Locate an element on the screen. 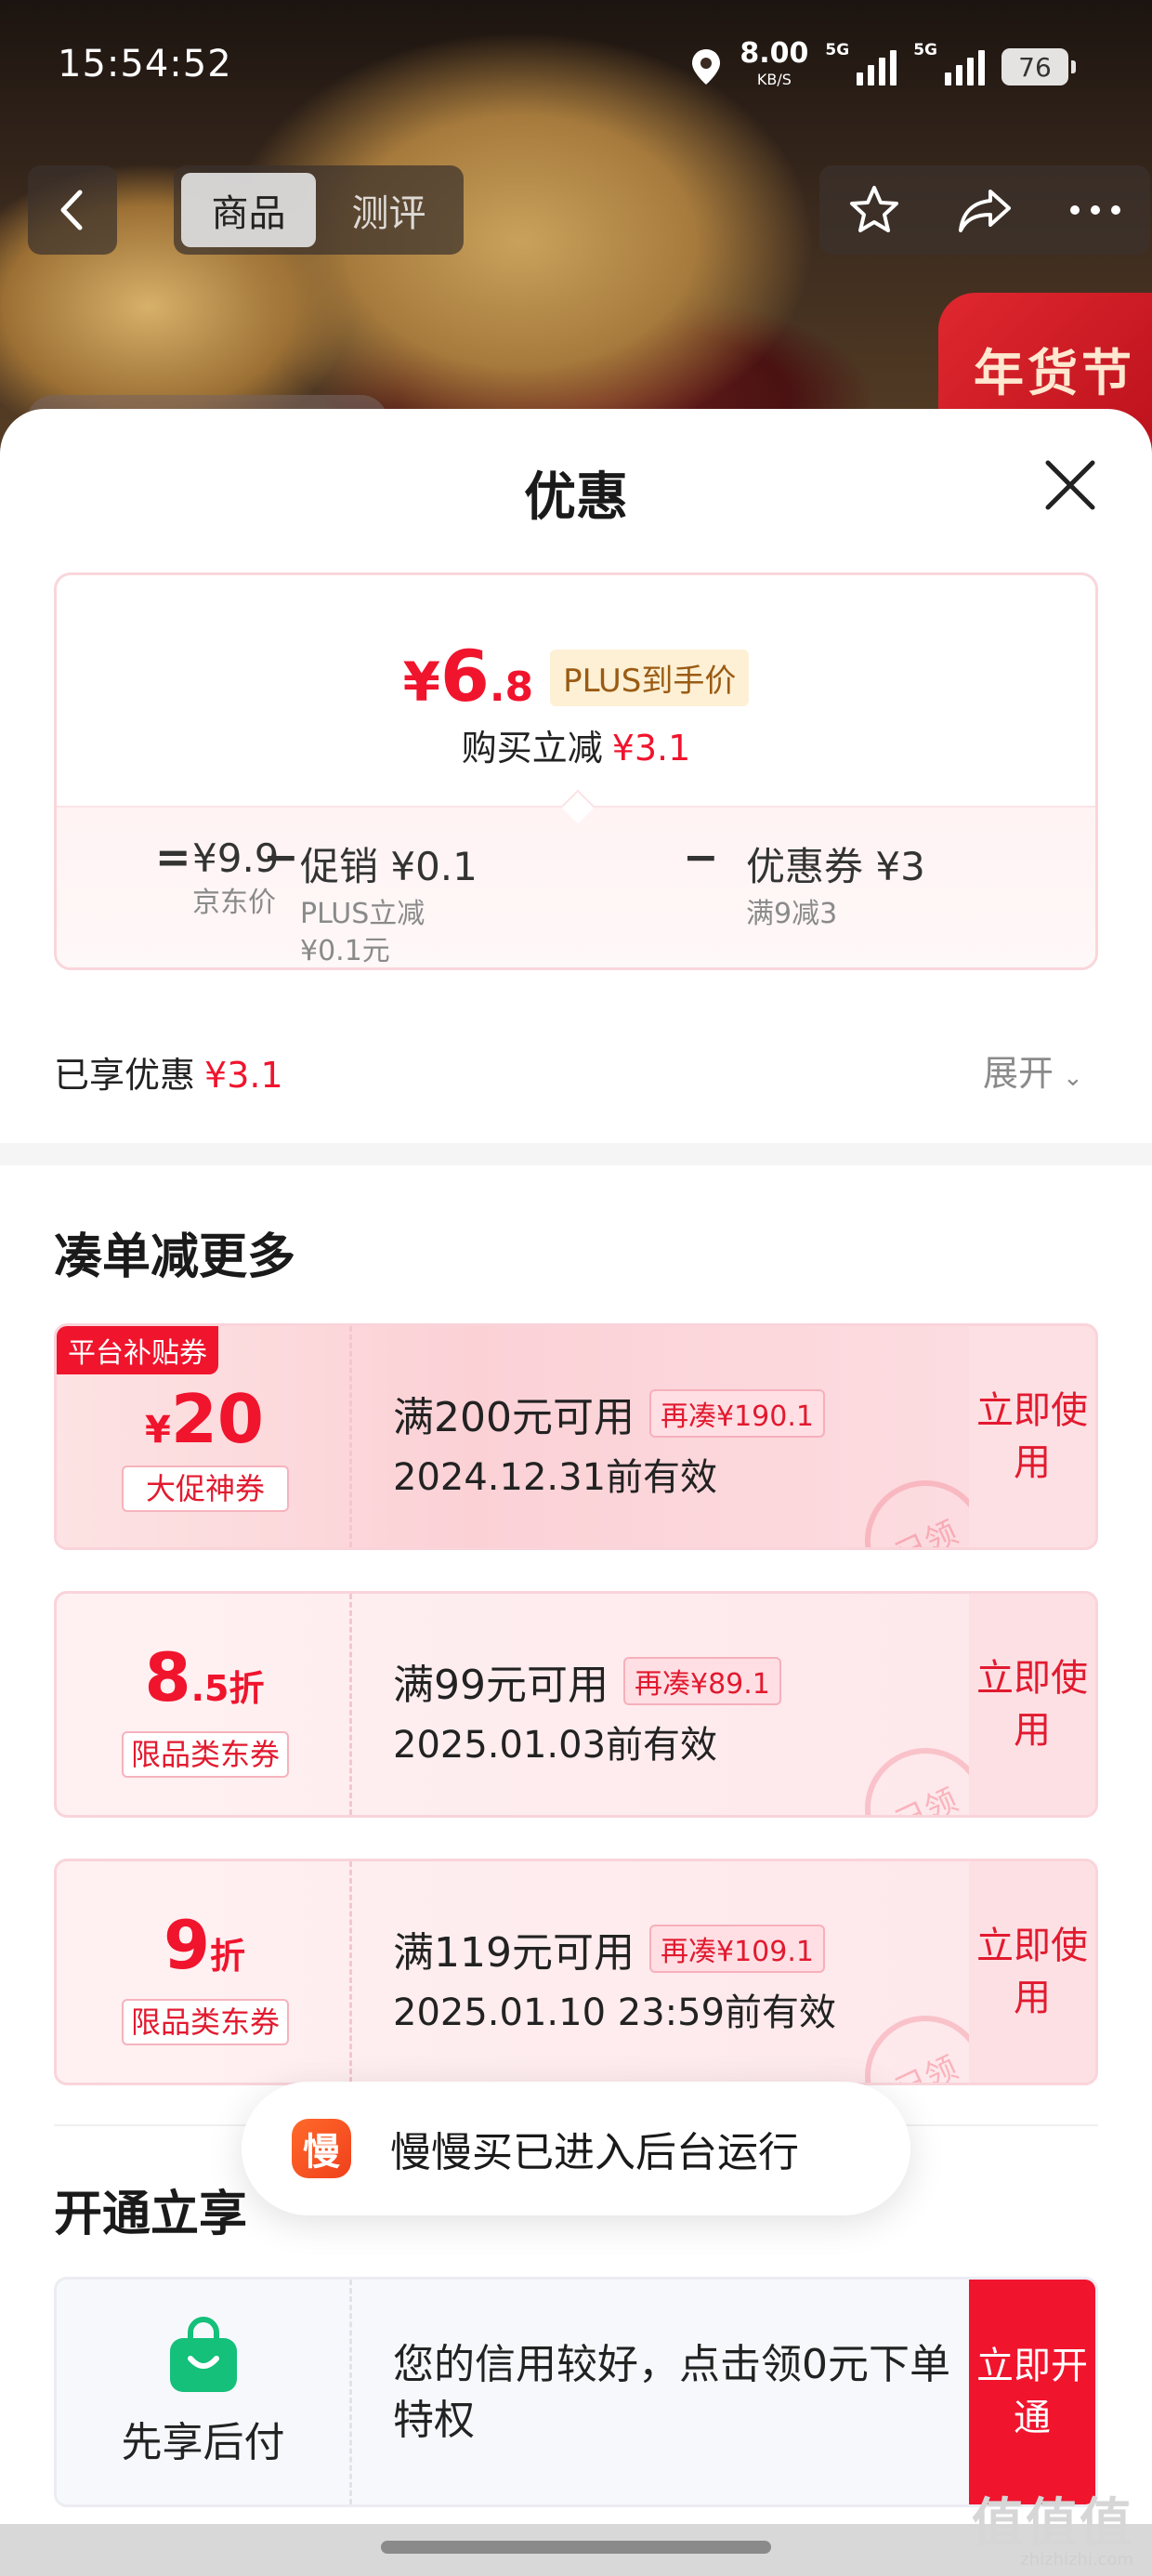 The image size is (1152, 2576). coupon-value-main: 9 is located at coordinates (187, 1945).